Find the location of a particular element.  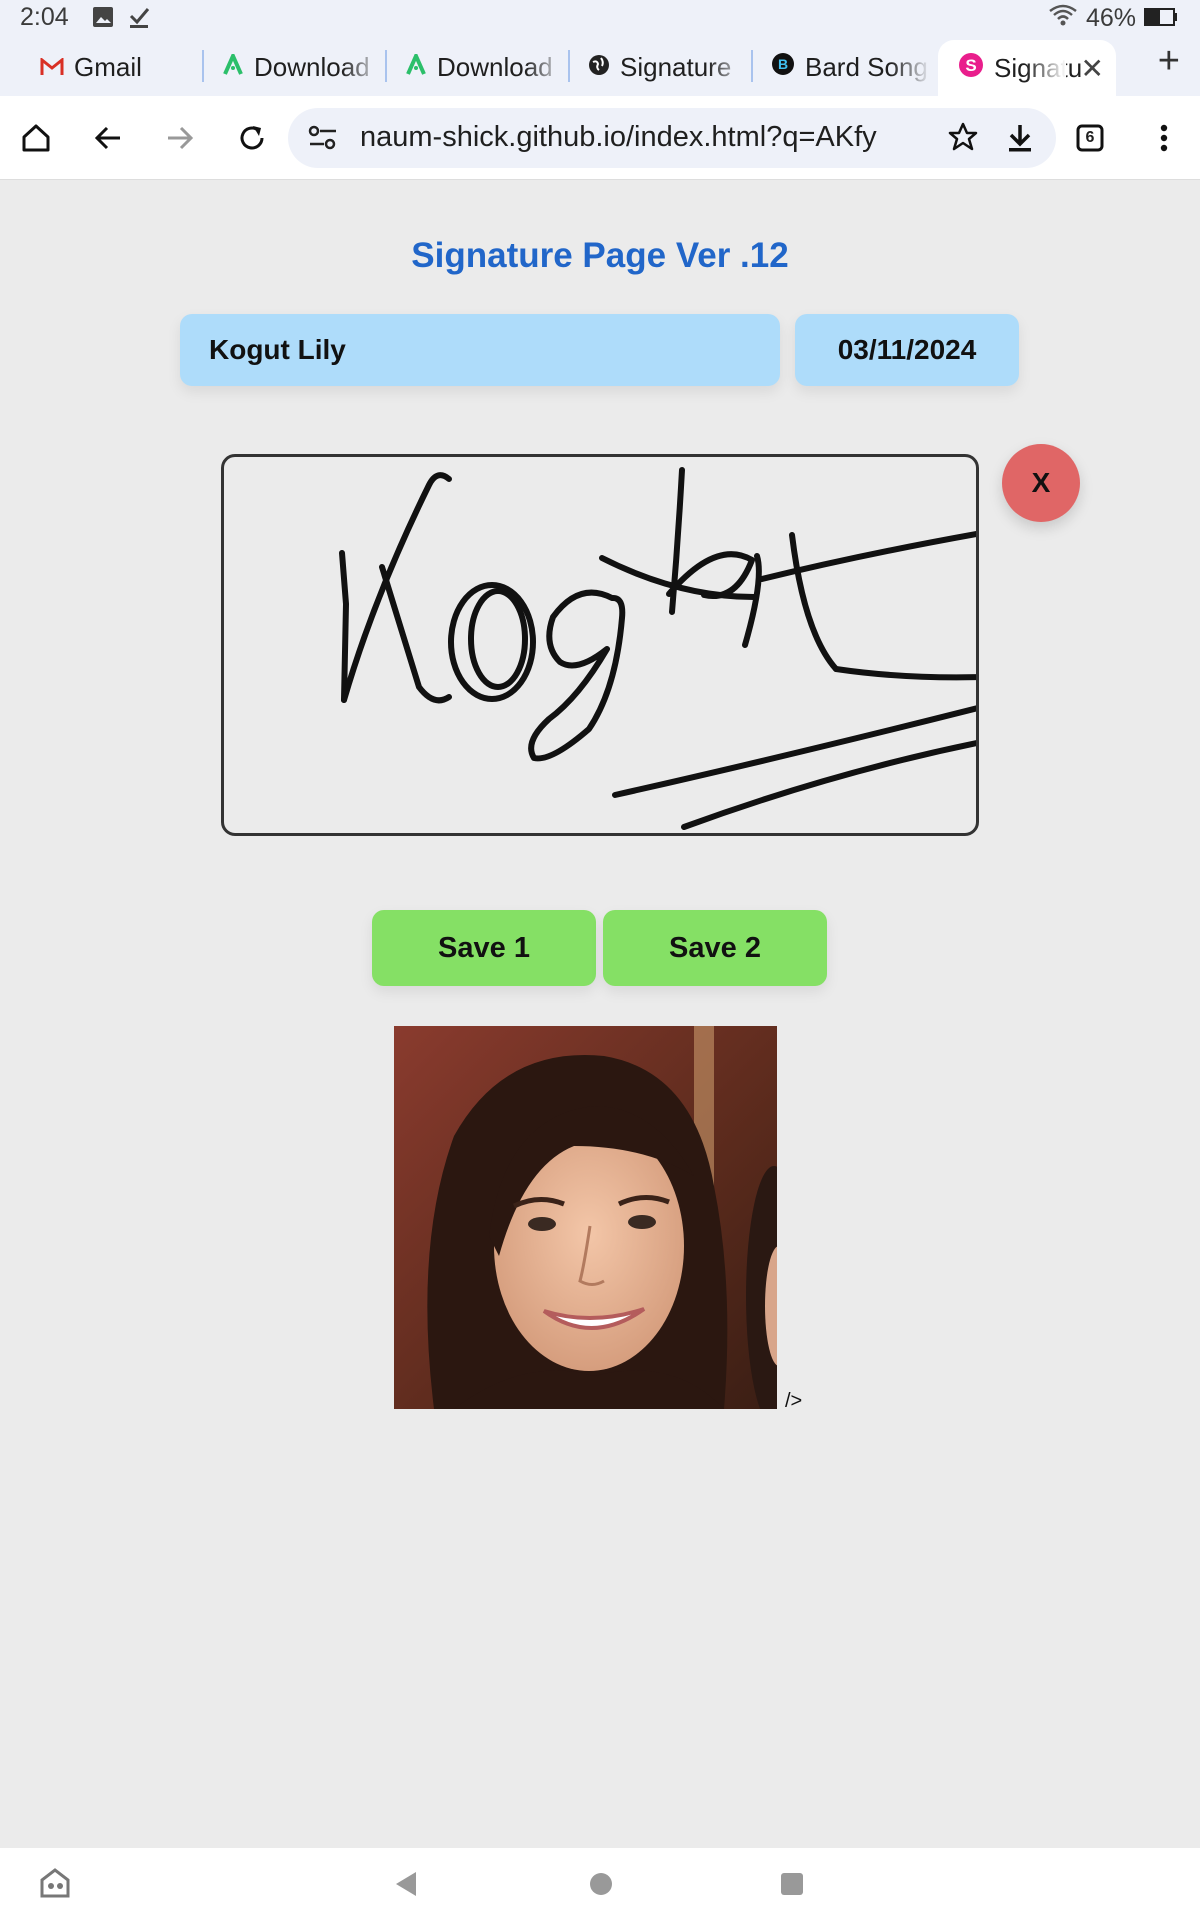

globe-icon is located at coordinates (599, 67).